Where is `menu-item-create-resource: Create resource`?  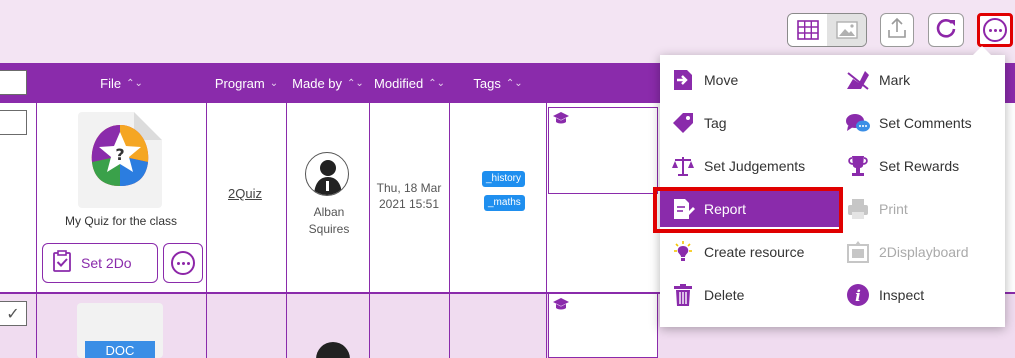 menu-item-create-resource: Create resource is located at coordinates (755, 252).